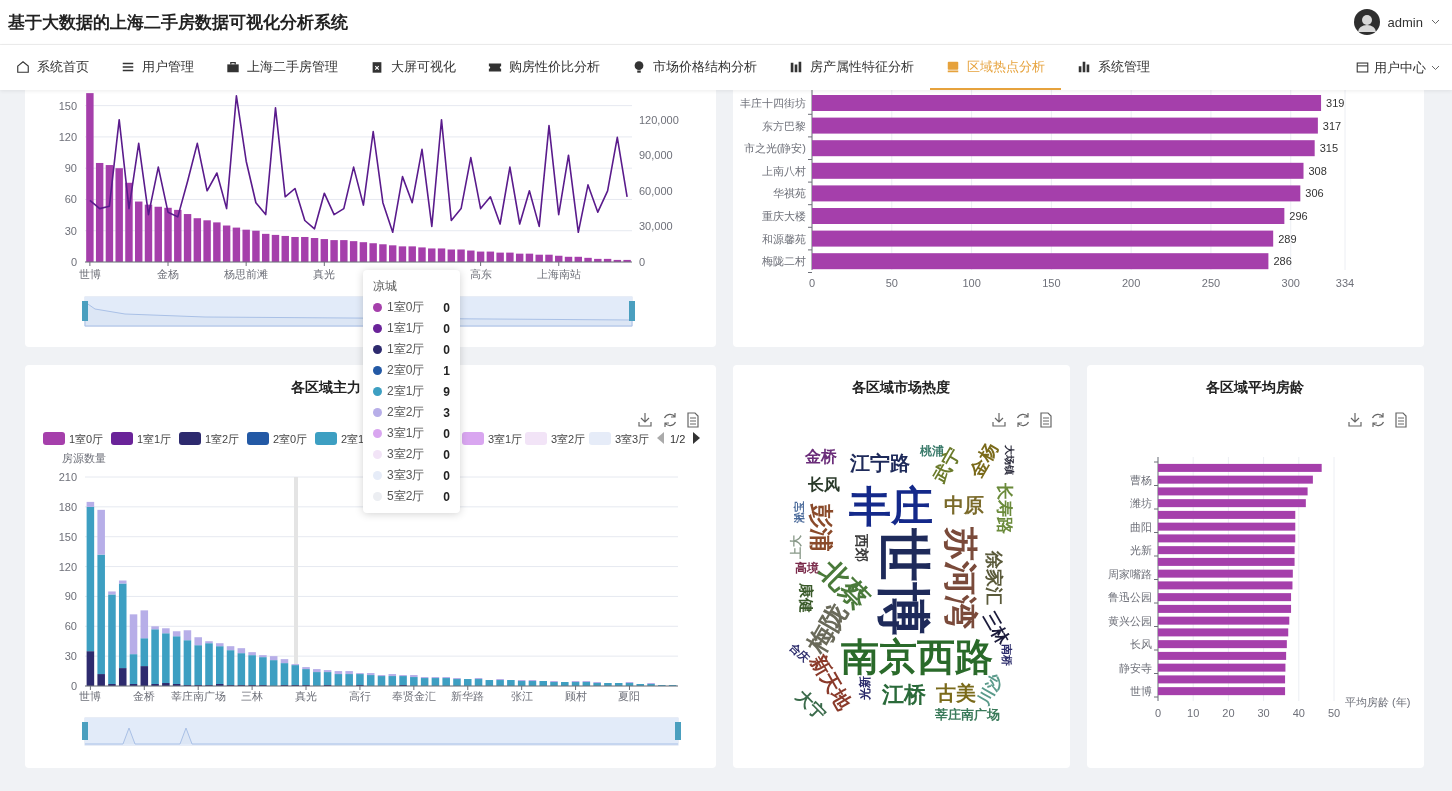 The image size is (1452, 791). I want to click on axis-label: 周家嘴路, so click(1130, 573).